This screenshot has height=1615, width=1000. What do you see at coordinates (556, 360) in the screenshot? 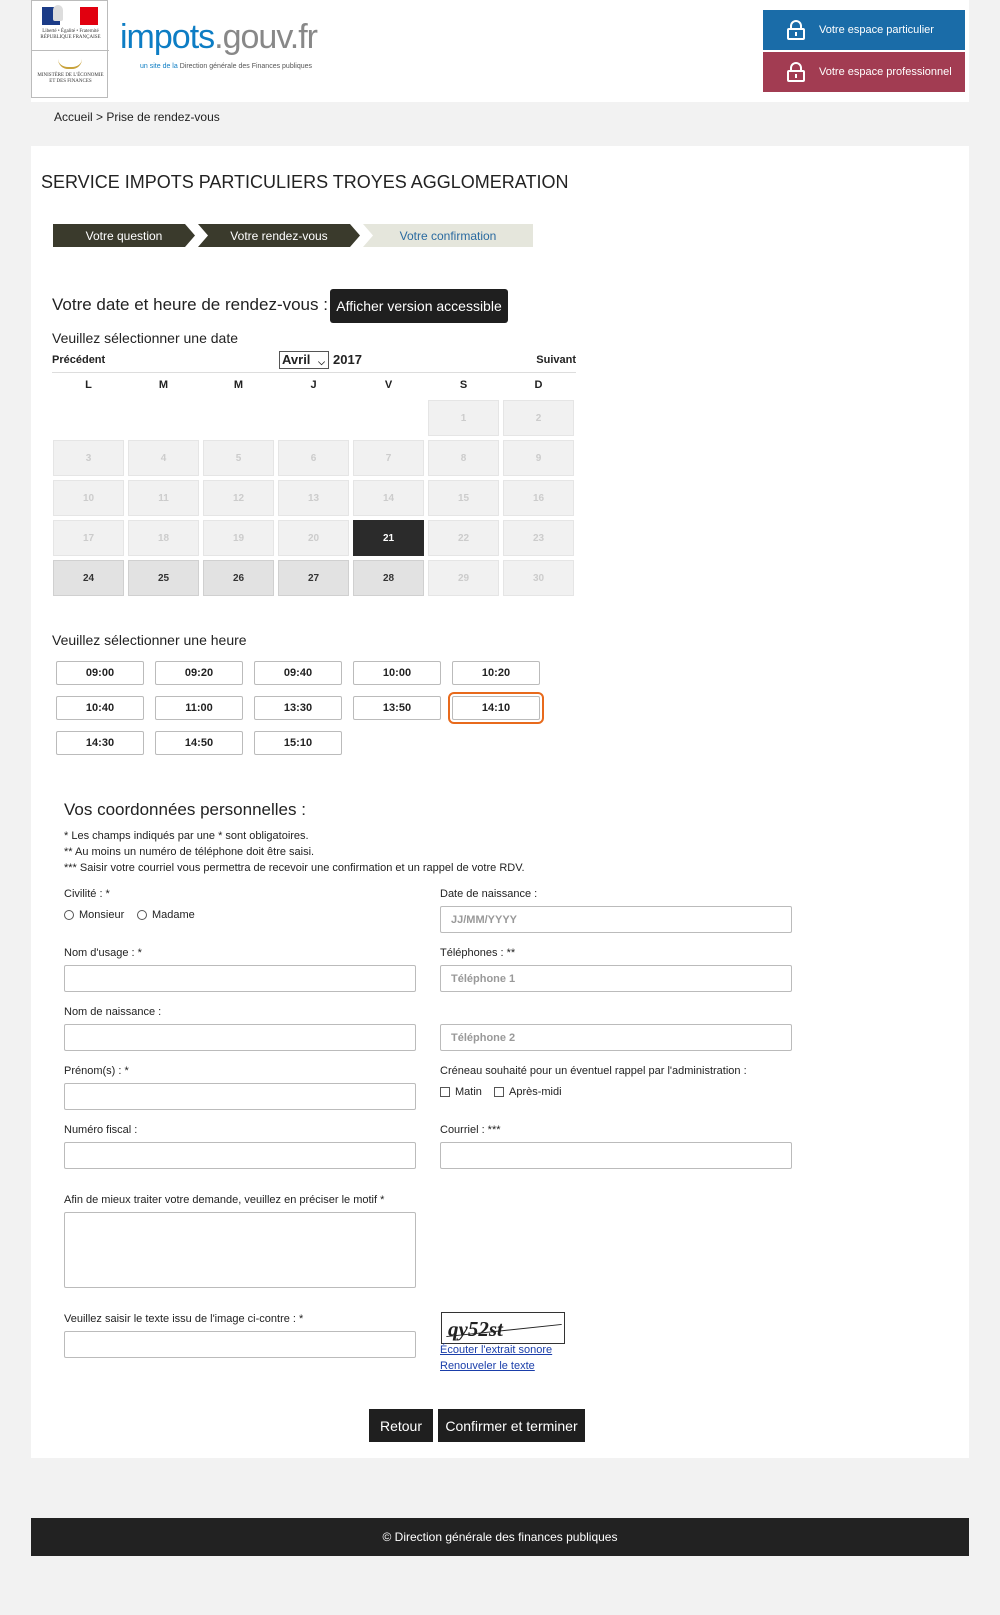
I see `calendar-next-link: Suivant` at bounding box center [556, 360].